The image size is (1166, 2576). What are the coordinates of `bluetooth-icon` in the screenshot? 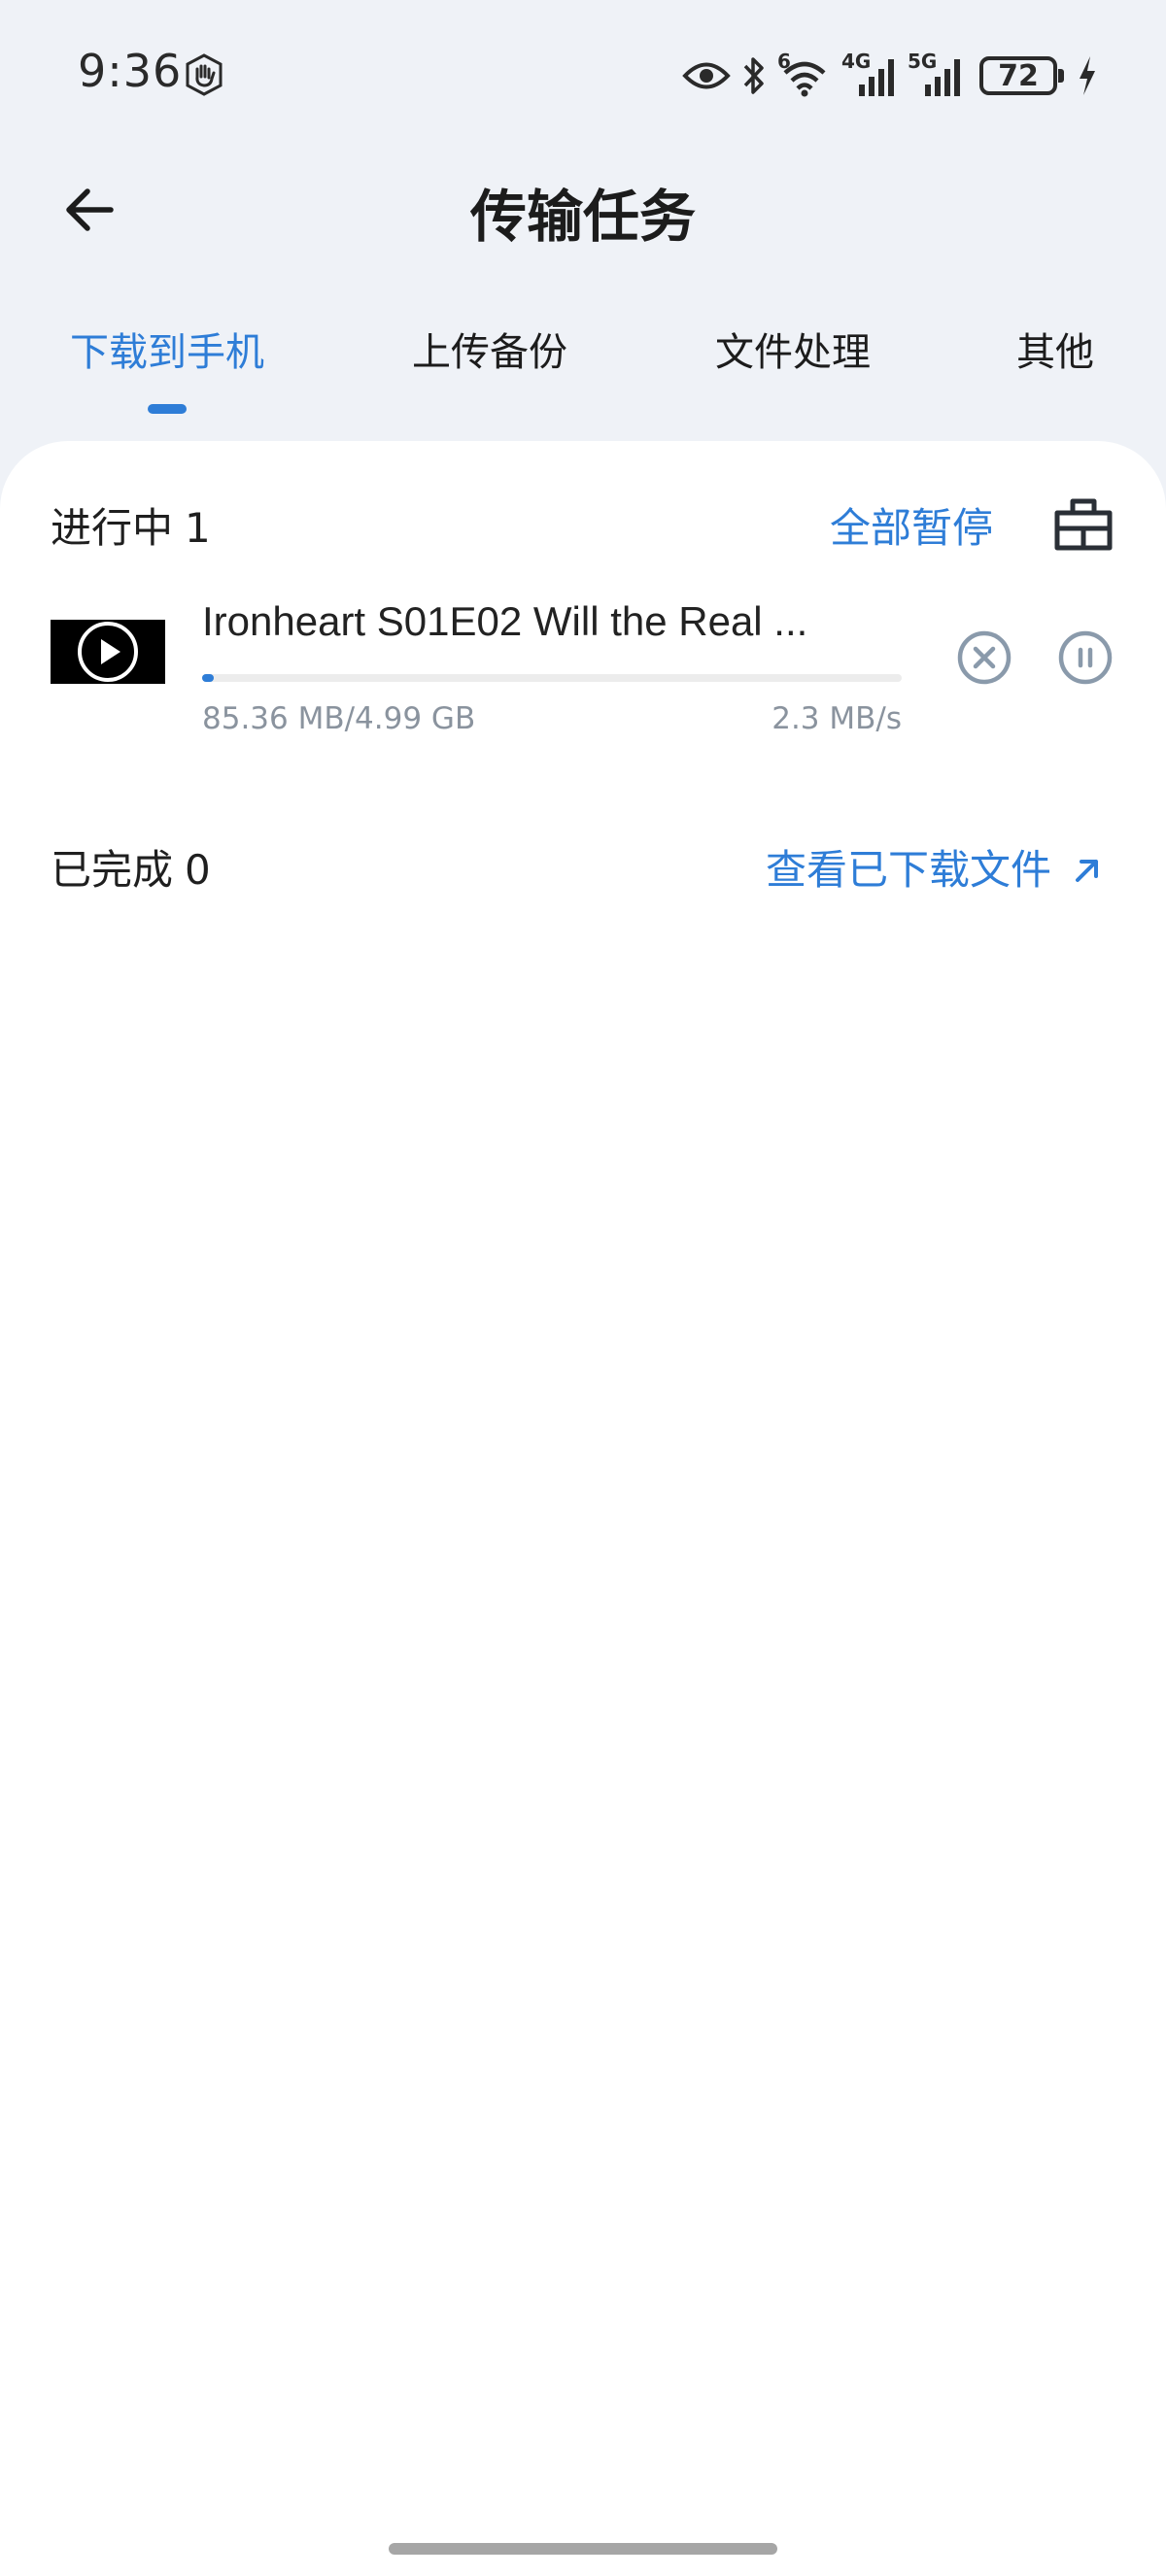 It's located at (753, 75).